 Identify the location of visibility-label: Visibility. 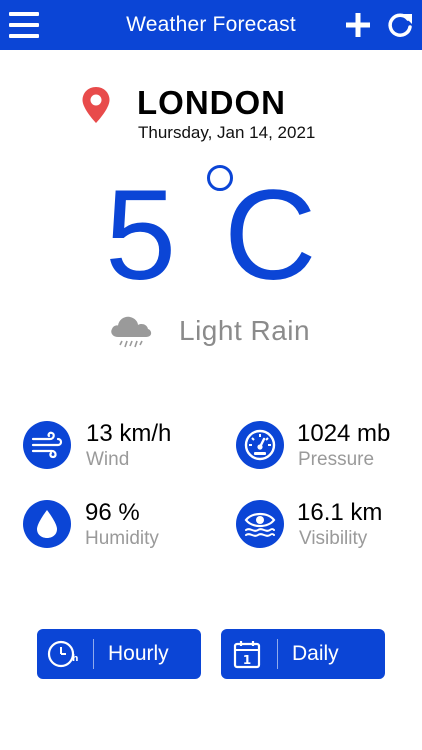
(333, 538).